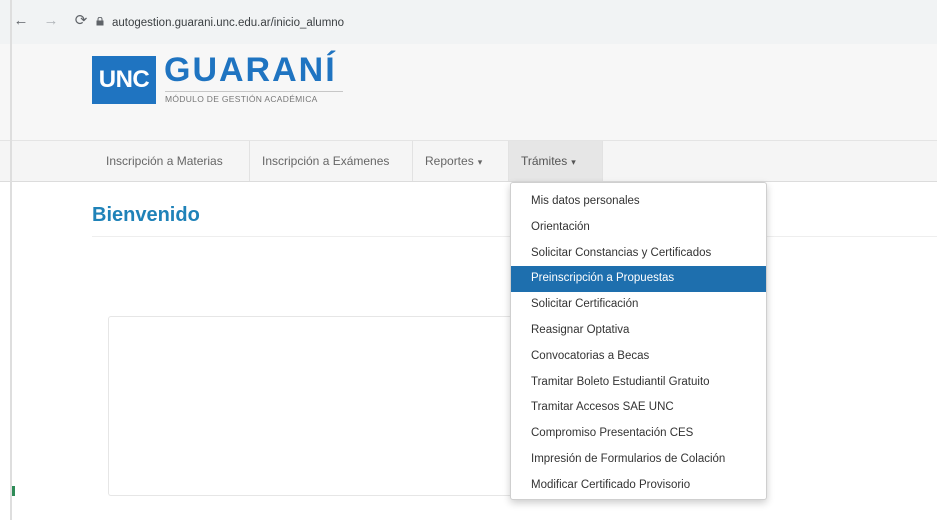 The height and width of the screenshot is (520, 937). Describe the element at coordinates (326, 161) in the screenshot. I see `menu-item-label: Inscripción a Exámenes` at that location.